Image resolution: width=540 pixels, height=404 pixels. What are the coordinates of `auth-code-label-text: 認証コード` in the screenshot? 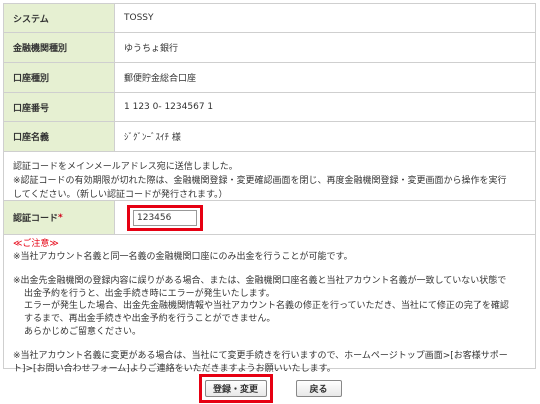 It's located at (36, 219).